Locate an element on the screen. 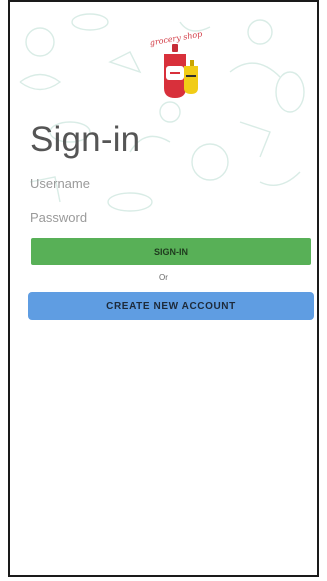 This screenshot has height=581, width=327. page-title: Sign-in is located at coordinates (85, 139).